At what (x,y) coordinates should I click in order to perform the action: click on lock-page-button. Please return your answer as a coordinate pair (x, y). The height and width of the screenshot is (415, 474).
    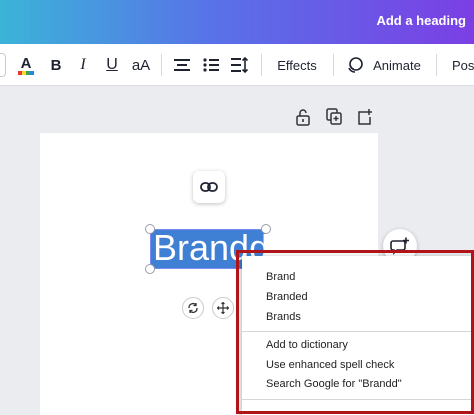
    Looking at the image, I should click on (304, 118).